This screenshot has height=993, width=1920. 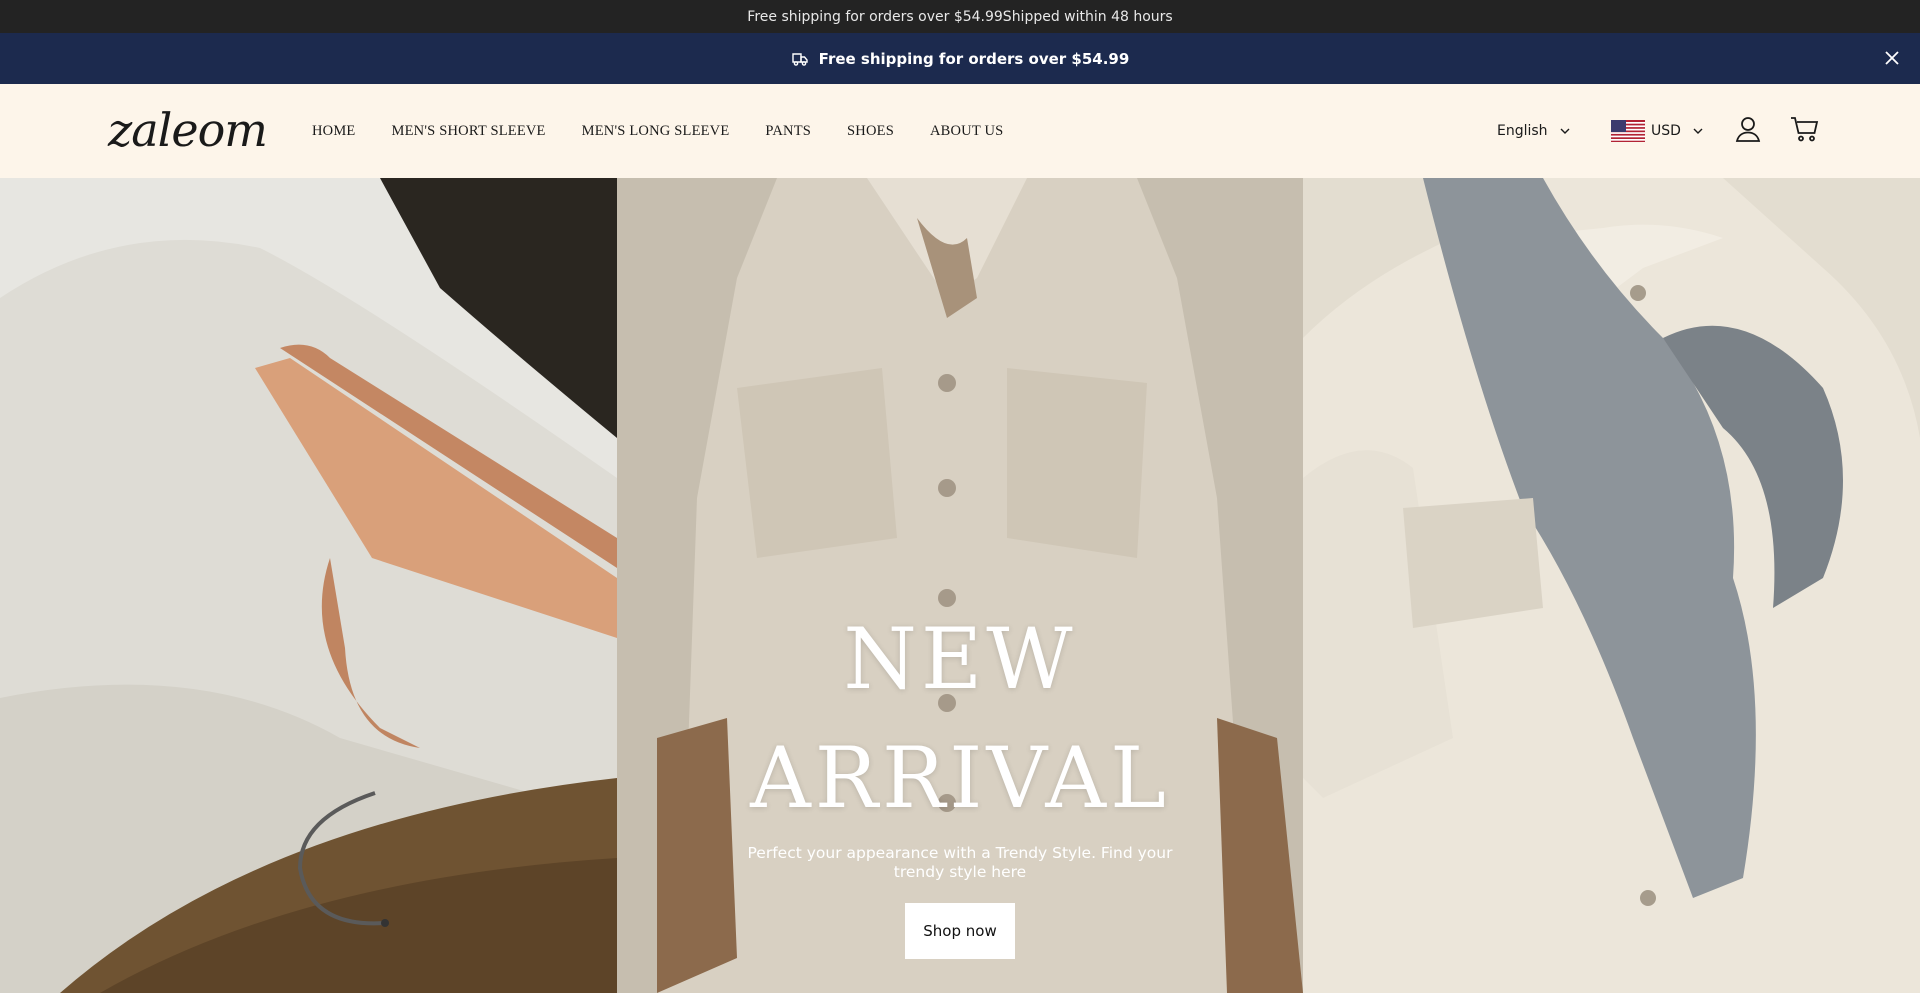 I want to click on announcement-text: Free shipping for orders over $54.99, so click(x=974, y=58).